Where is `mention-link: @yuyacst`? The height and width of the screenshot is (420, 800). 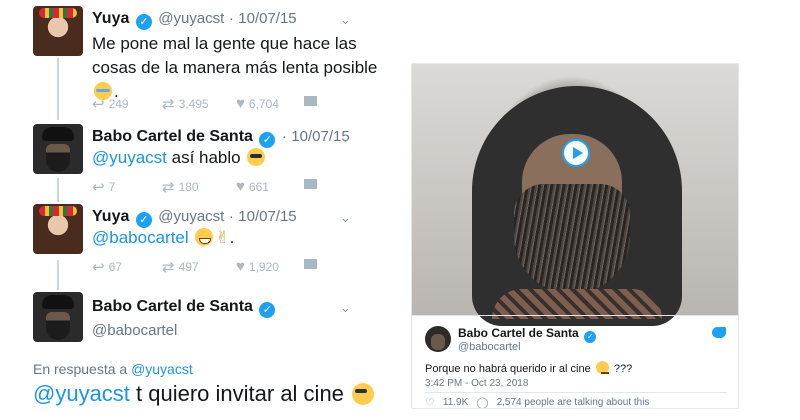 mention-link: @yuyacst is located at coordinates (81, 393).